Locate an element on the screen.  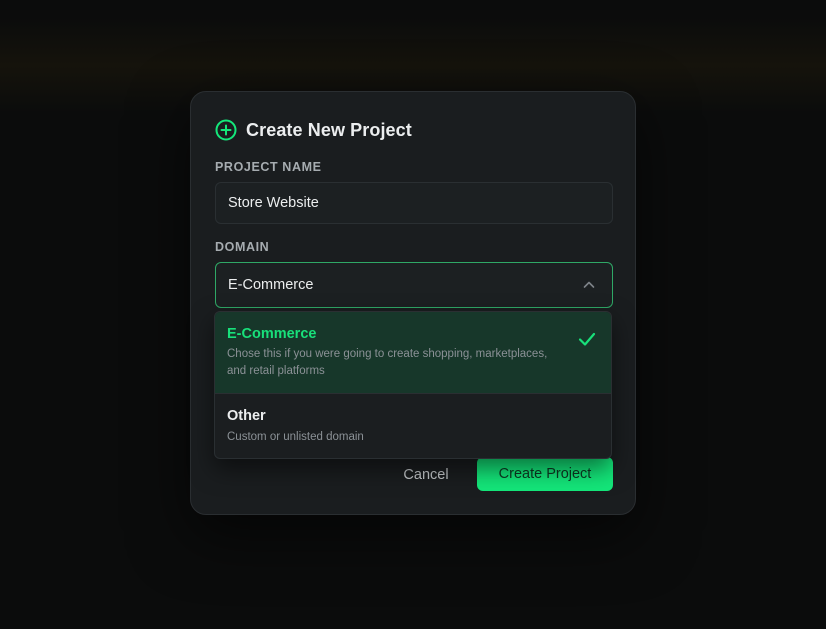
option-title: Other is located at coordinates (246, 416).